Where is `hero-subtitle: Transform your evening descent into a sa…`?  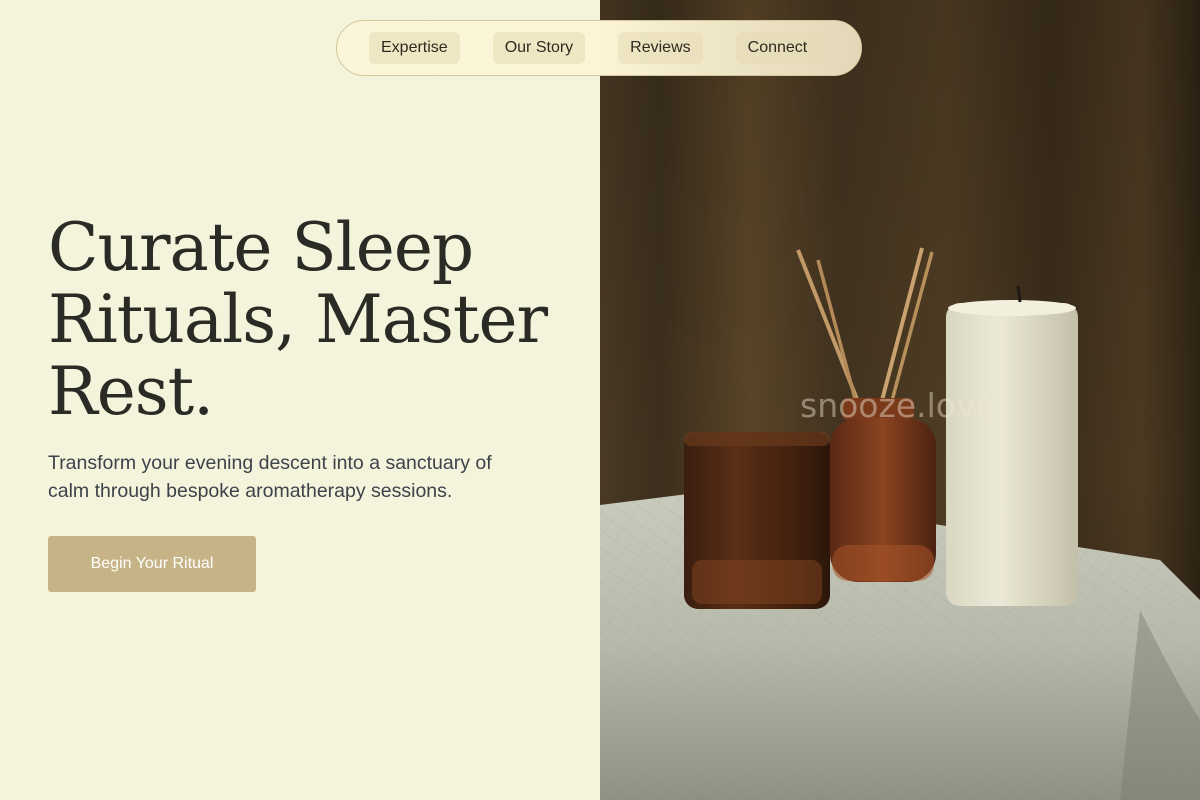
hero-subtitle: Transform your evening descent into a sa… is located at coordinates (308, 477).